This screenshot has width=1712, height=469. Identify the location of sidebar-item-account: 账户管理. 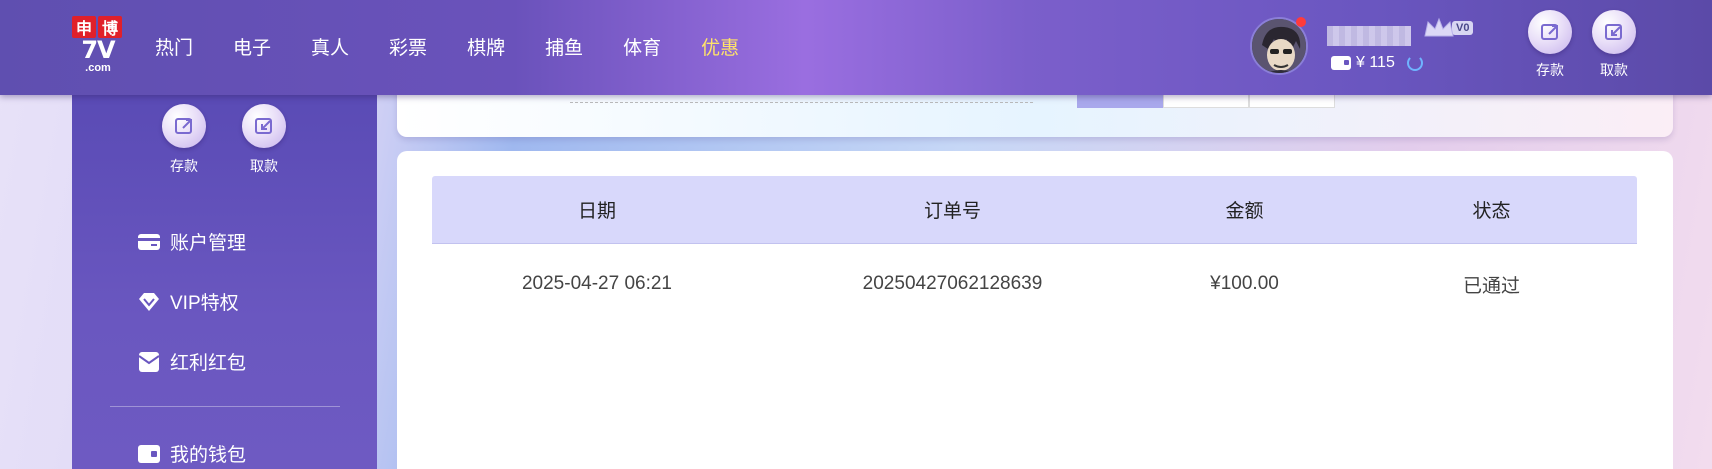
(192, 241).